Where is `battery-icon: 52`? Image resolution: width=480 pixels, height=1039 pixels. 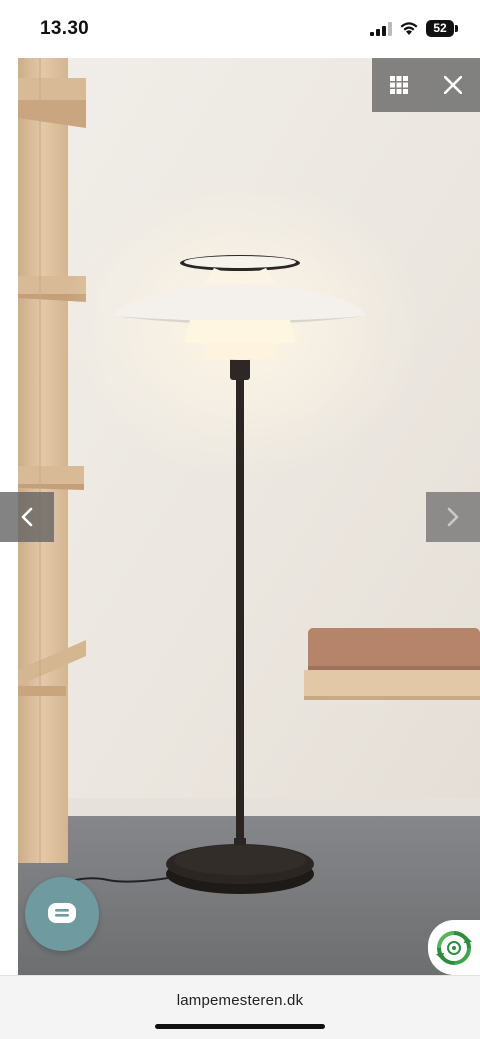
battery-icon: 52 is located at coordinates (442, 28).